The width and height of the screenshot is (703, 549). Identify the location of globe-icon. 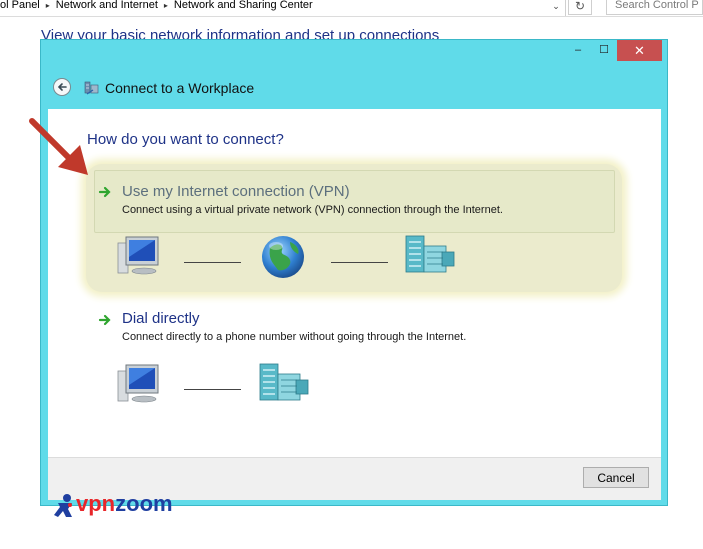
(283, 257).